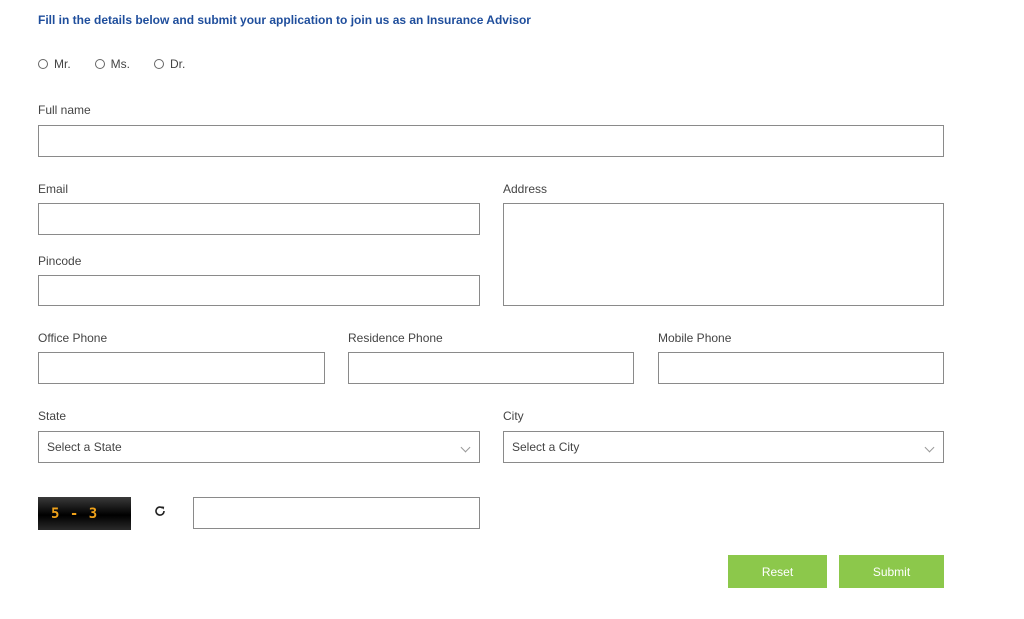 The height and width of the screenshot is (619, 1024). Describe the element at coordinates (120, 64) in the screenshot. I see `salutation-label: Ms.` at that location.